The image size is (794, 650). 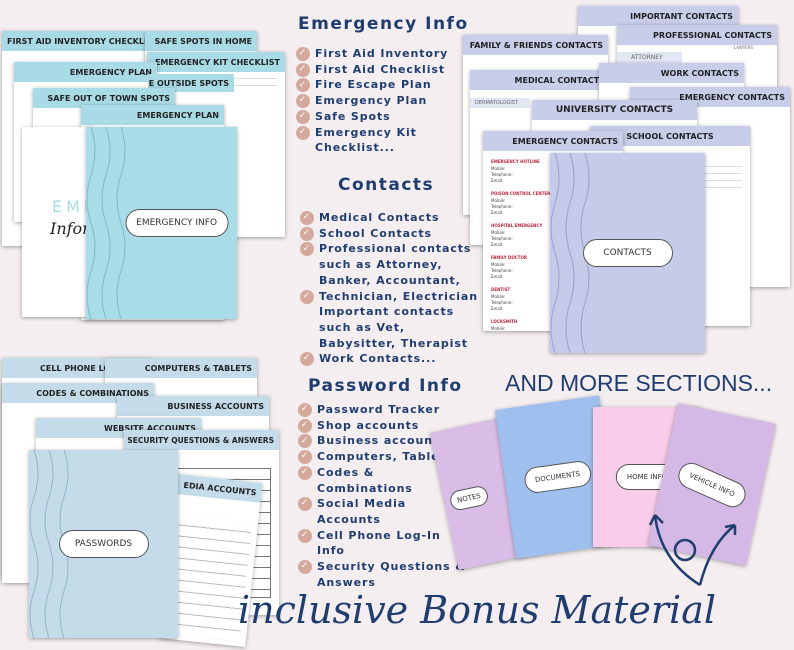 What do you see at coordinates (379, 217) in the screenshot?
I see `list-item-label: Medical Contacts` at bounding box center [379, 217].